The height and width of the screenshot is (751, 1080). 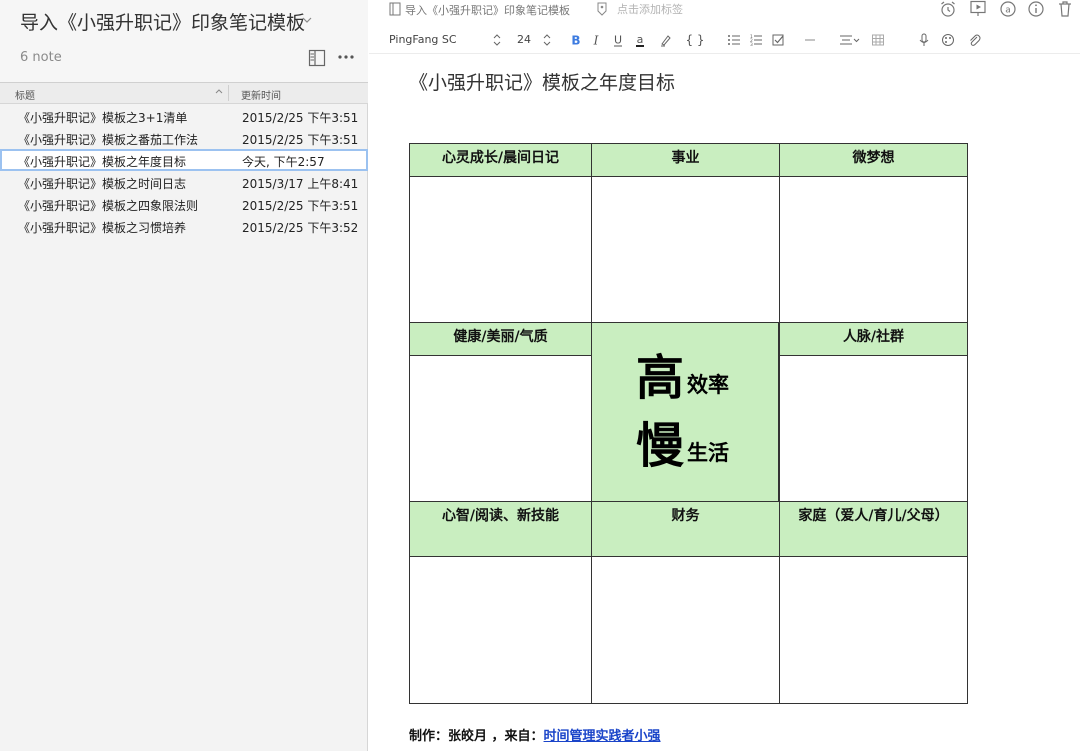 What do you see at coordinates (660, 446) in the screenshot?
I see `motto-big-char-2: 慢` at bounding box center [660, 446].